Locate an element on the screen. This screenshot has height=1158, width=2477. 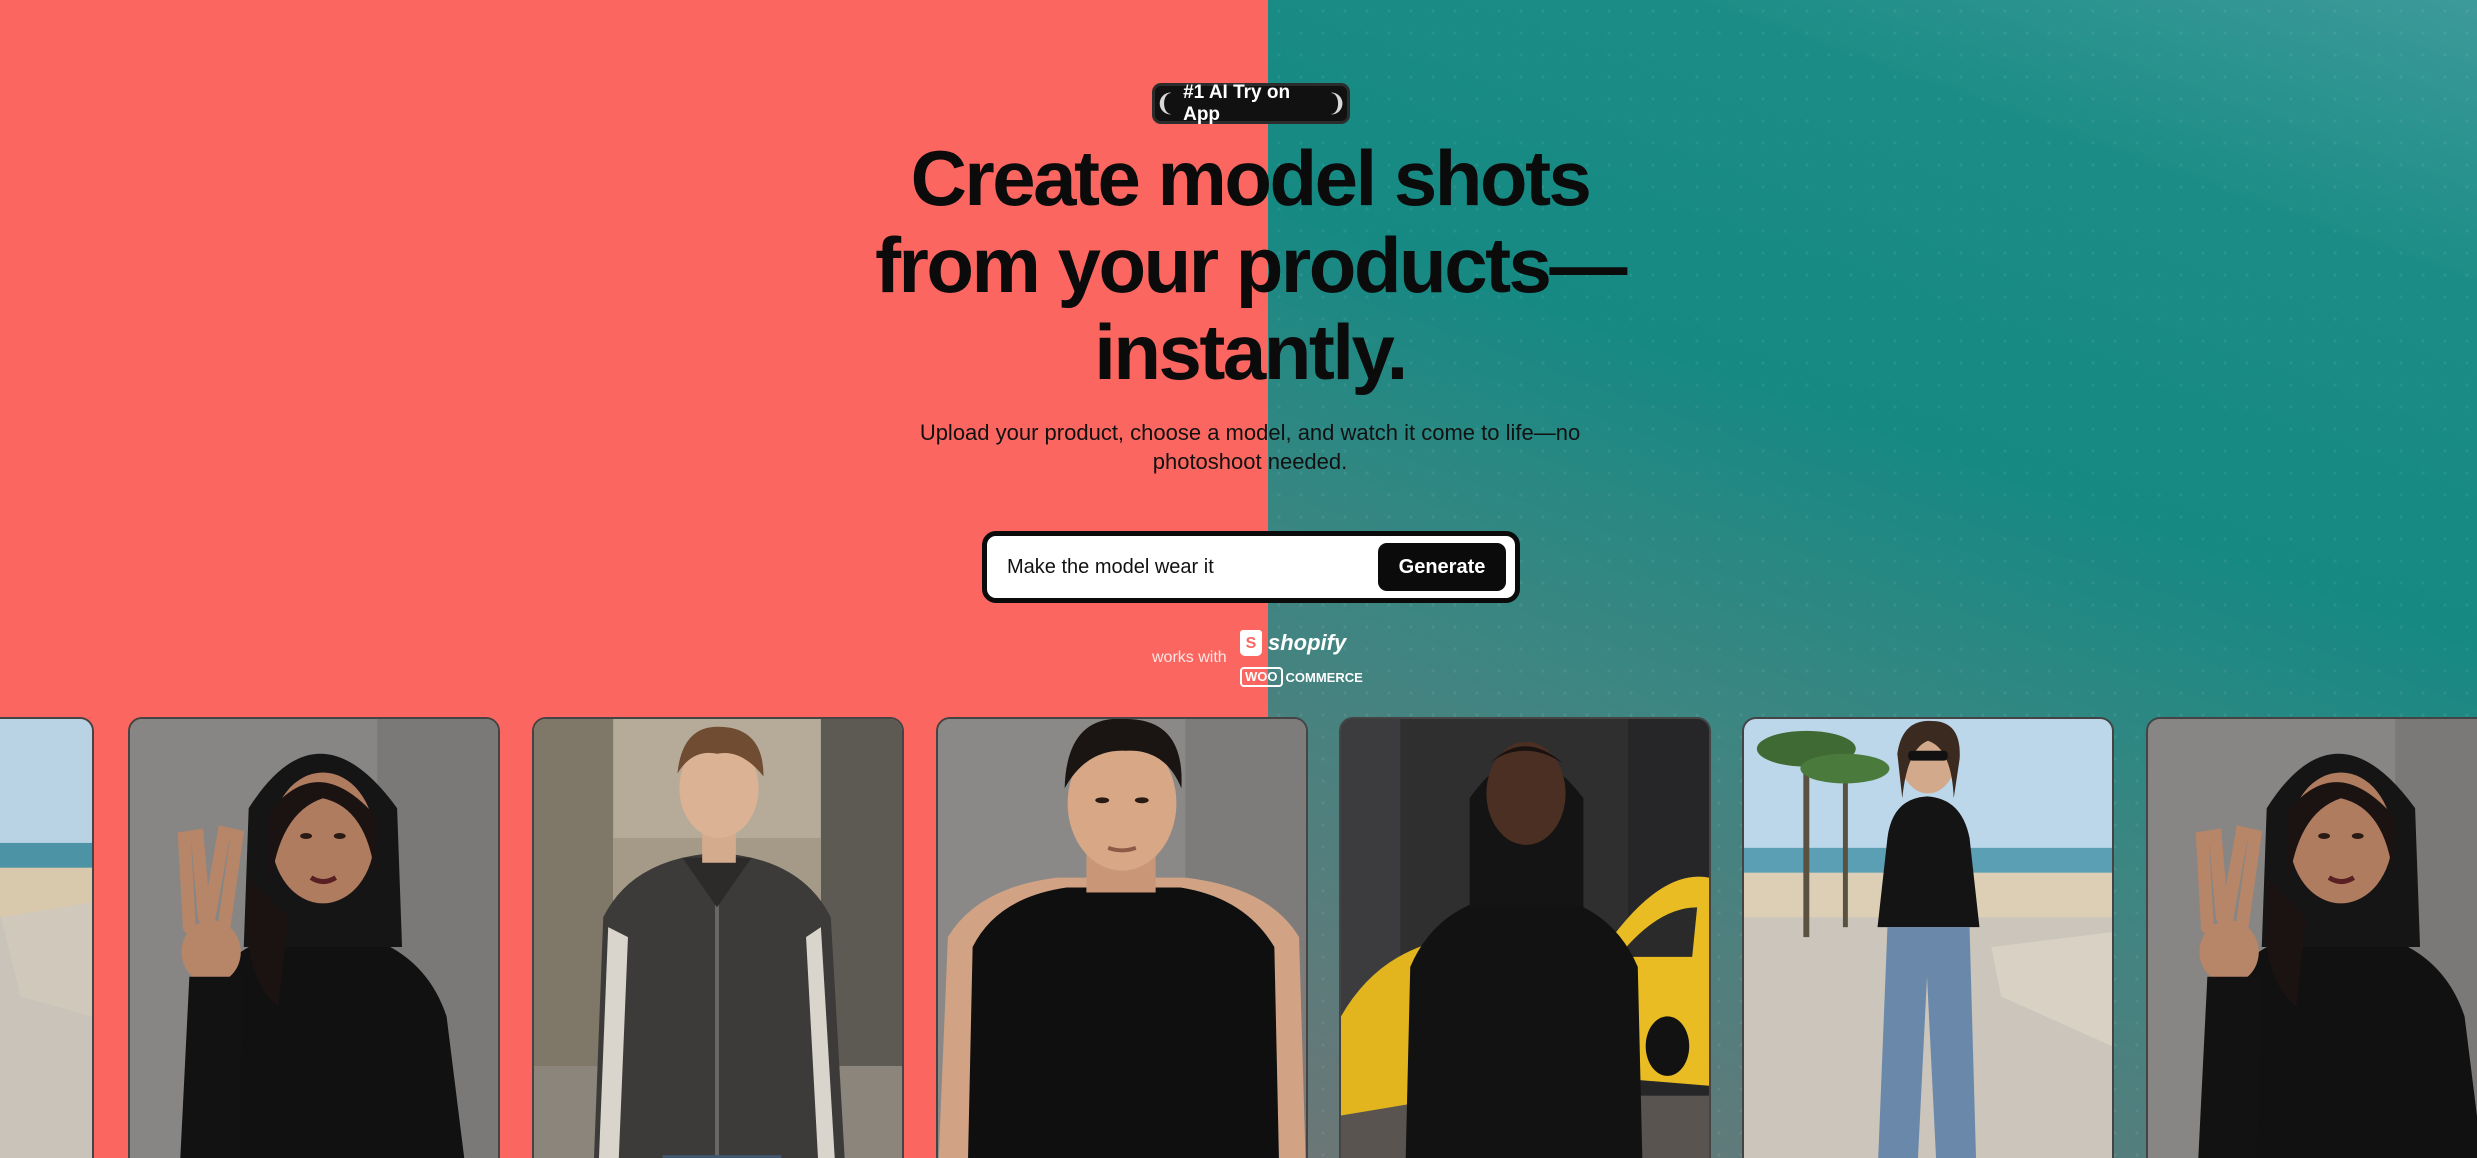
beach-promenade-photo is located at coordinates (46, 938).